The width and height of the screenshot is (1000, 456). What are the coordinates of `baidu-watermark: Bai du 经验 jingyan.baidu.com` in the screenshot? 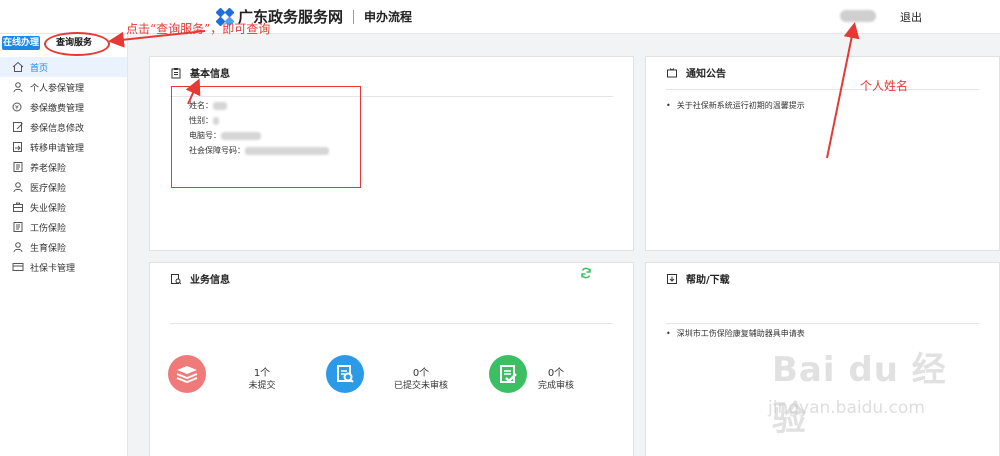 It's located at (858, 390).